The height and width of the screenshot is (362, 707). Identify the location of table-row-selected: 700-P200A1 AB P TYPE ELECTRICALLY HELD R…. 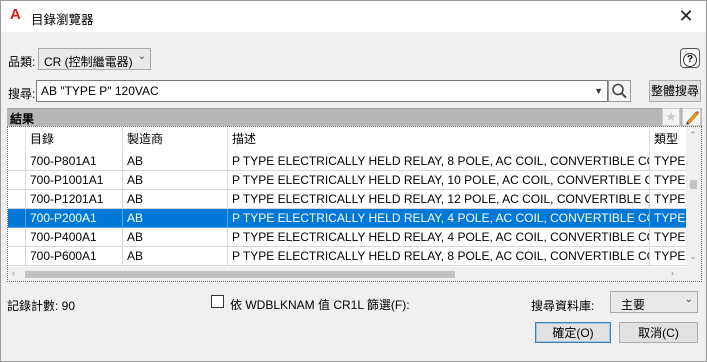
(347, 218).